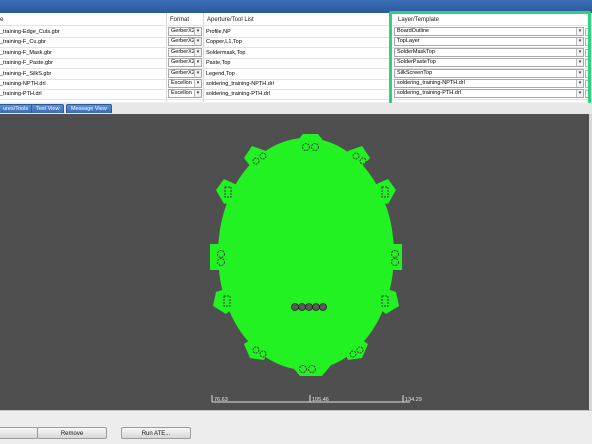 The image size is (592, 444). Describe the element at coordinates (220, 73) in the screenshot. I see `aperture-cell: Legend,Top` at that location.